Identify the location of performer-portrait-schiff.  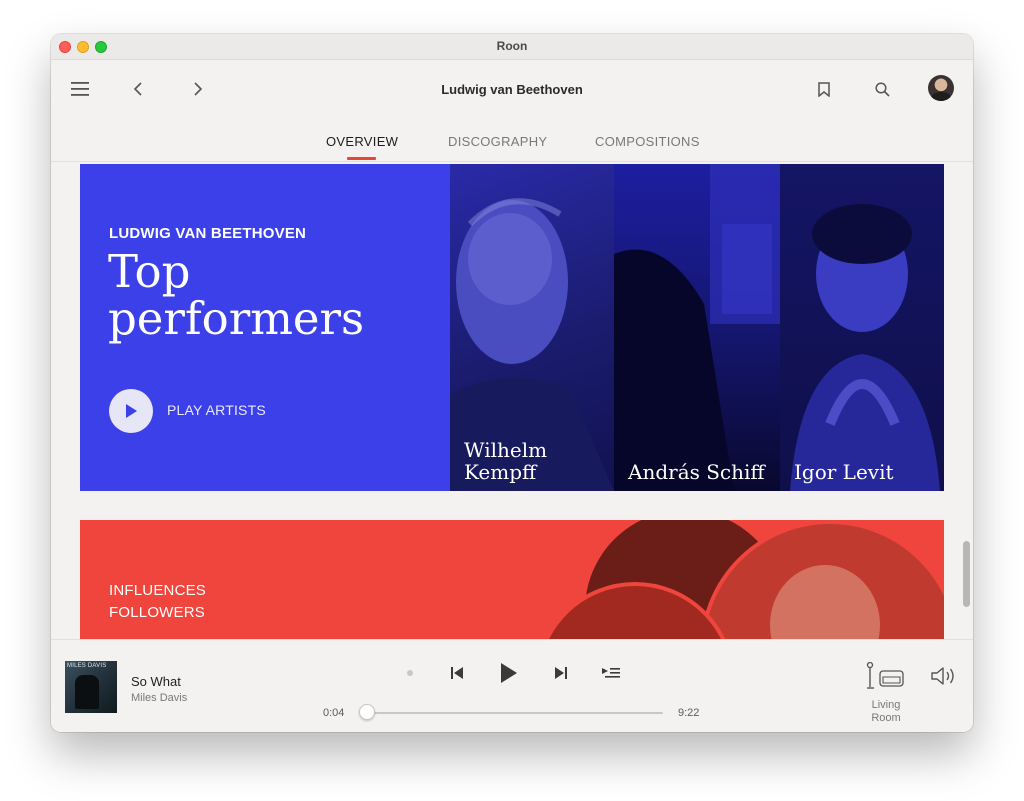
(697, 327).